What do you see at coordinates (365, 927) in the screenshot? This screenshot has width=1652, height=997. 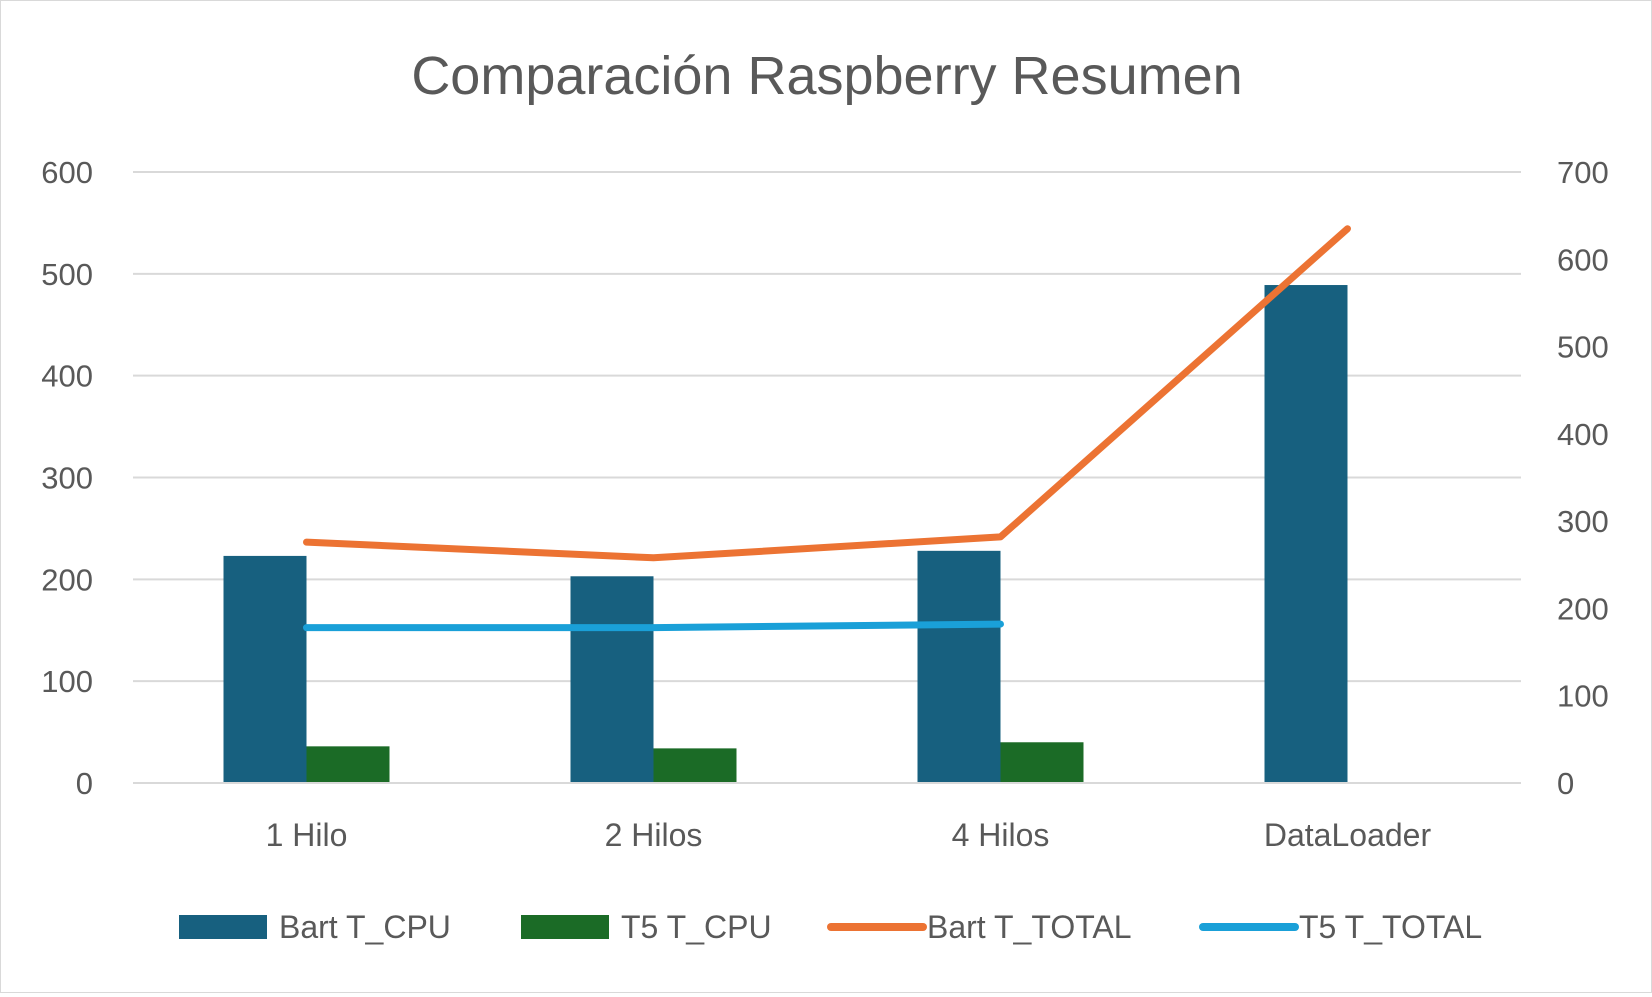 I see `legend-label: Bart T_CPU` at bounding box center [365, 927].